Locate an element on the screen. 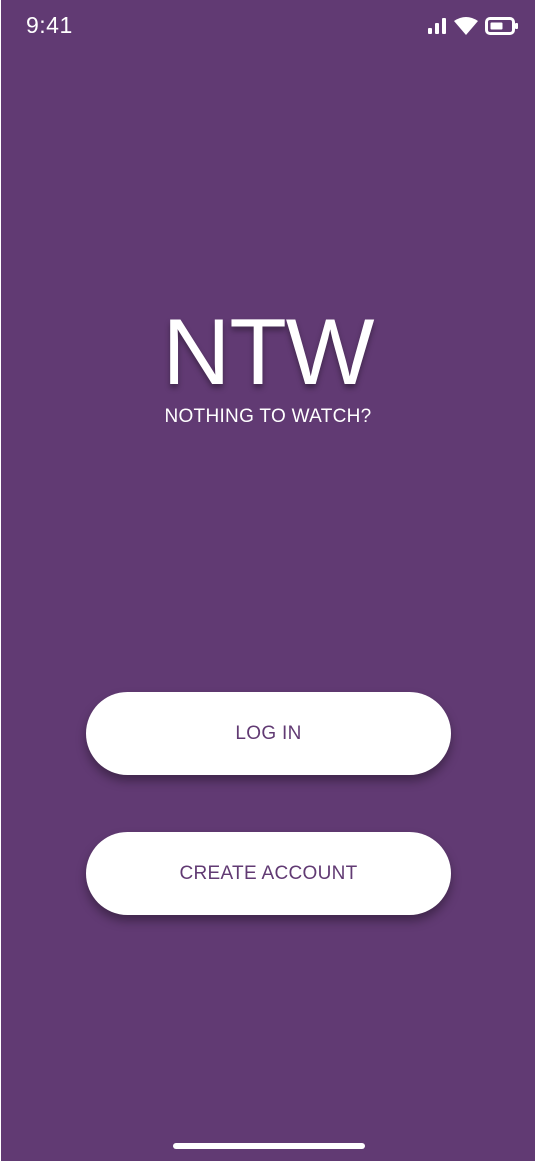 The width and height of the screenshot is (536, 1162). home-indicator is located at coordinates (269, 1146).